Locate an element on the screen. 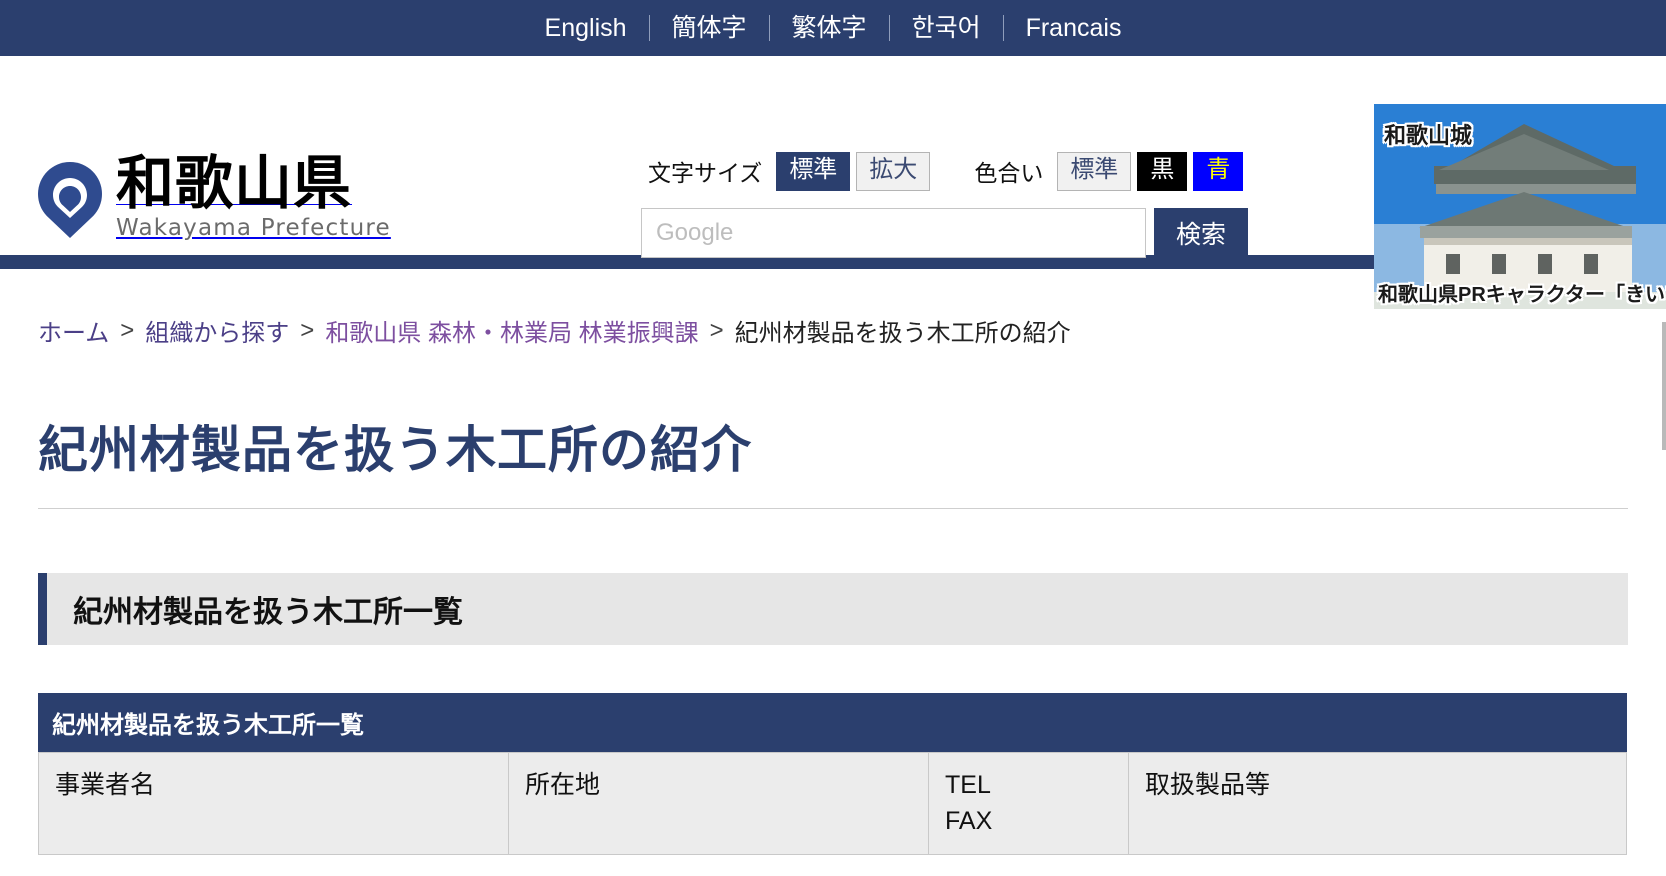  language-link-english: English is located at coordinates (586, 28).